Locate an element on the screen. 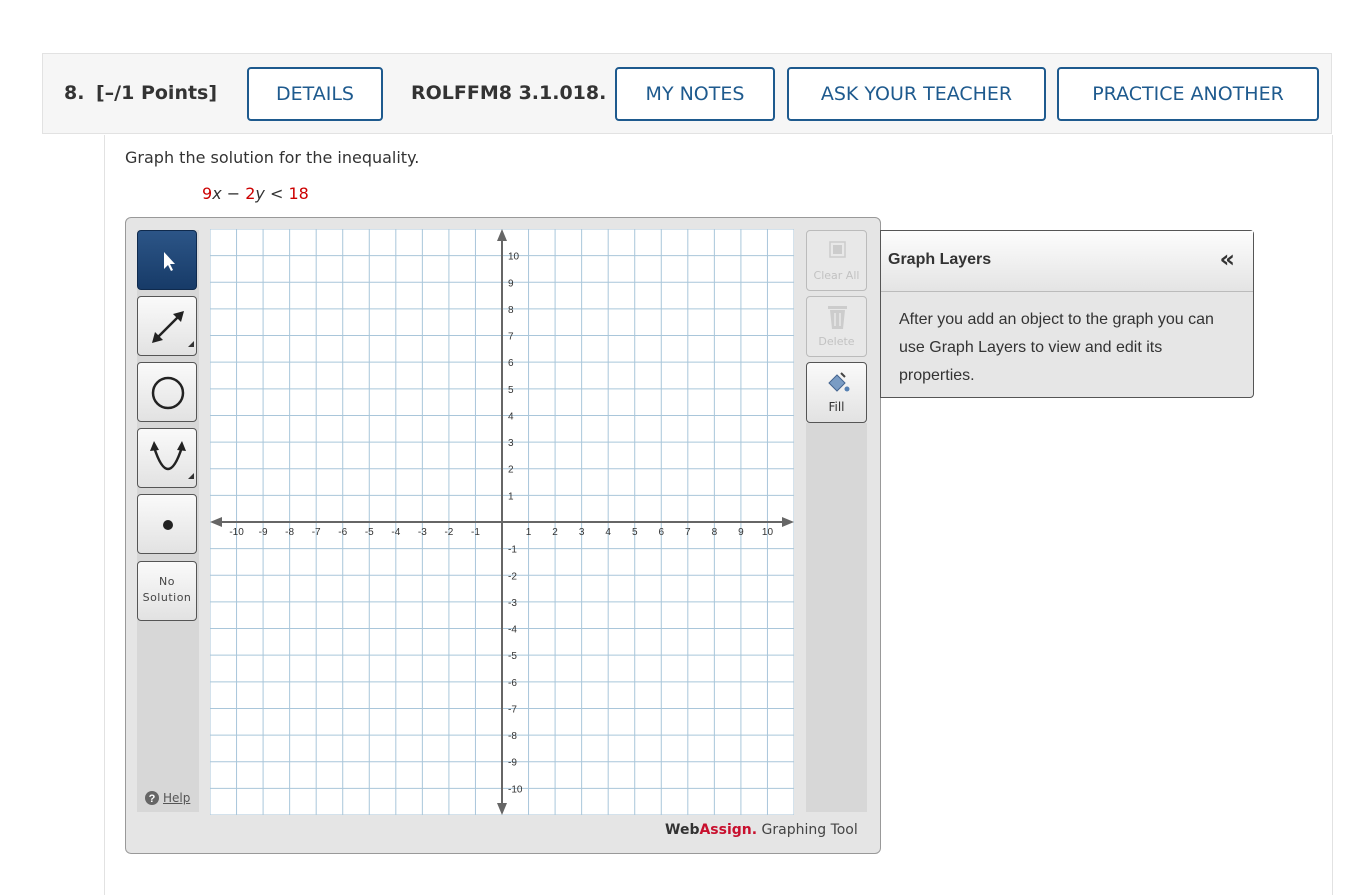  y-tick-label: 6 is located at coordinates (511, 363).